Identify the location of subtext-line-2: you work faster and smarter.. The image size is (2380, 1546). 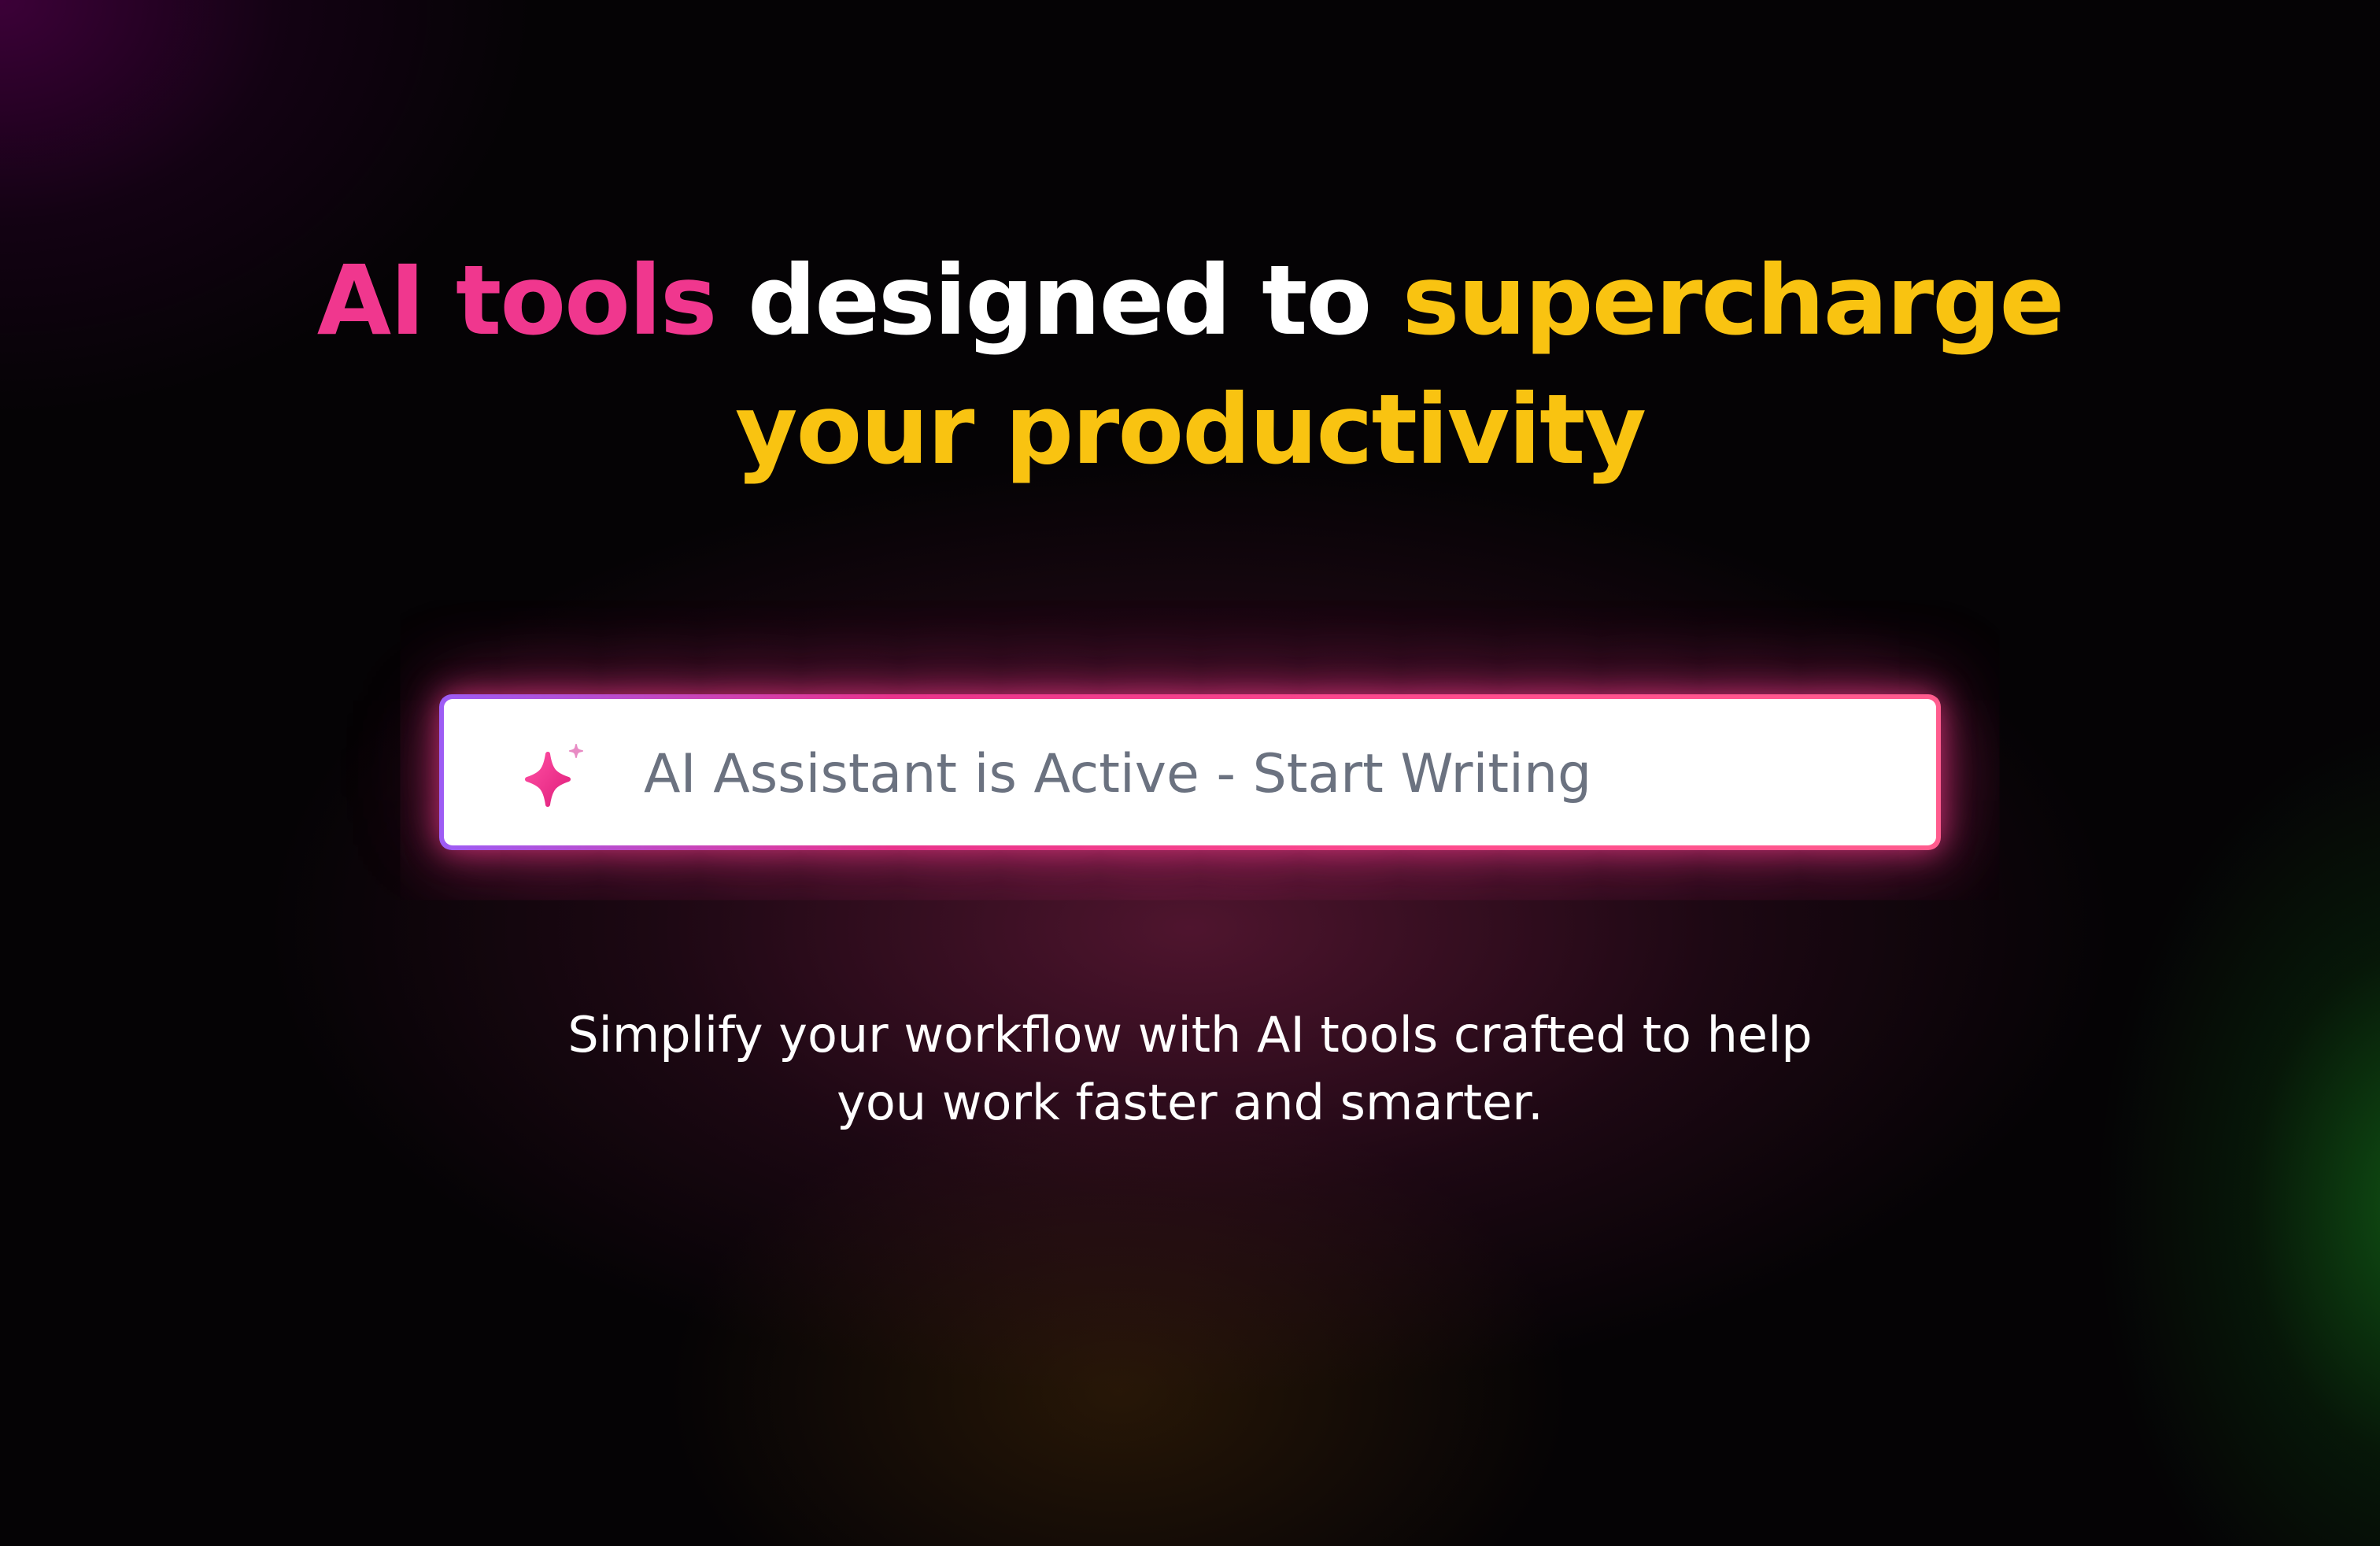
(1190, 1103).